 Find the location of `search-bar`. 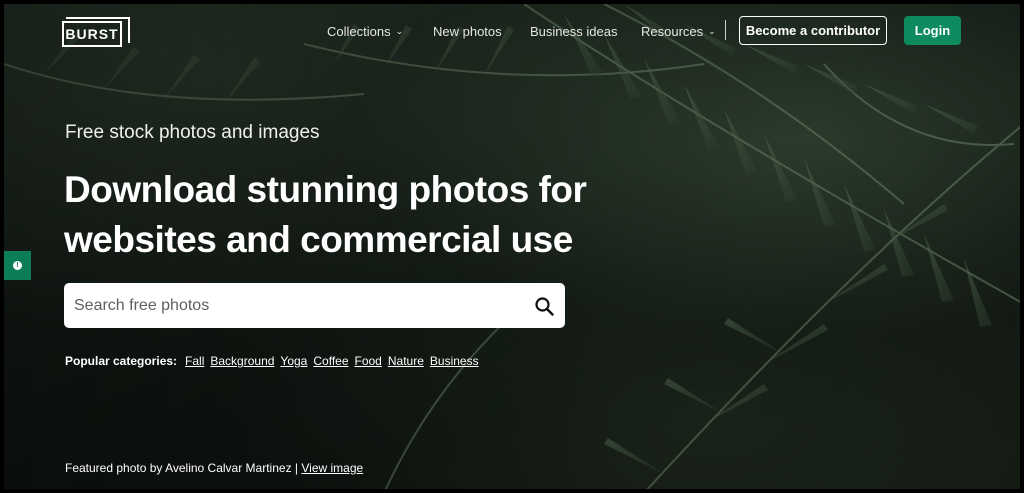

search-bar is located at coordinates (314, 305).